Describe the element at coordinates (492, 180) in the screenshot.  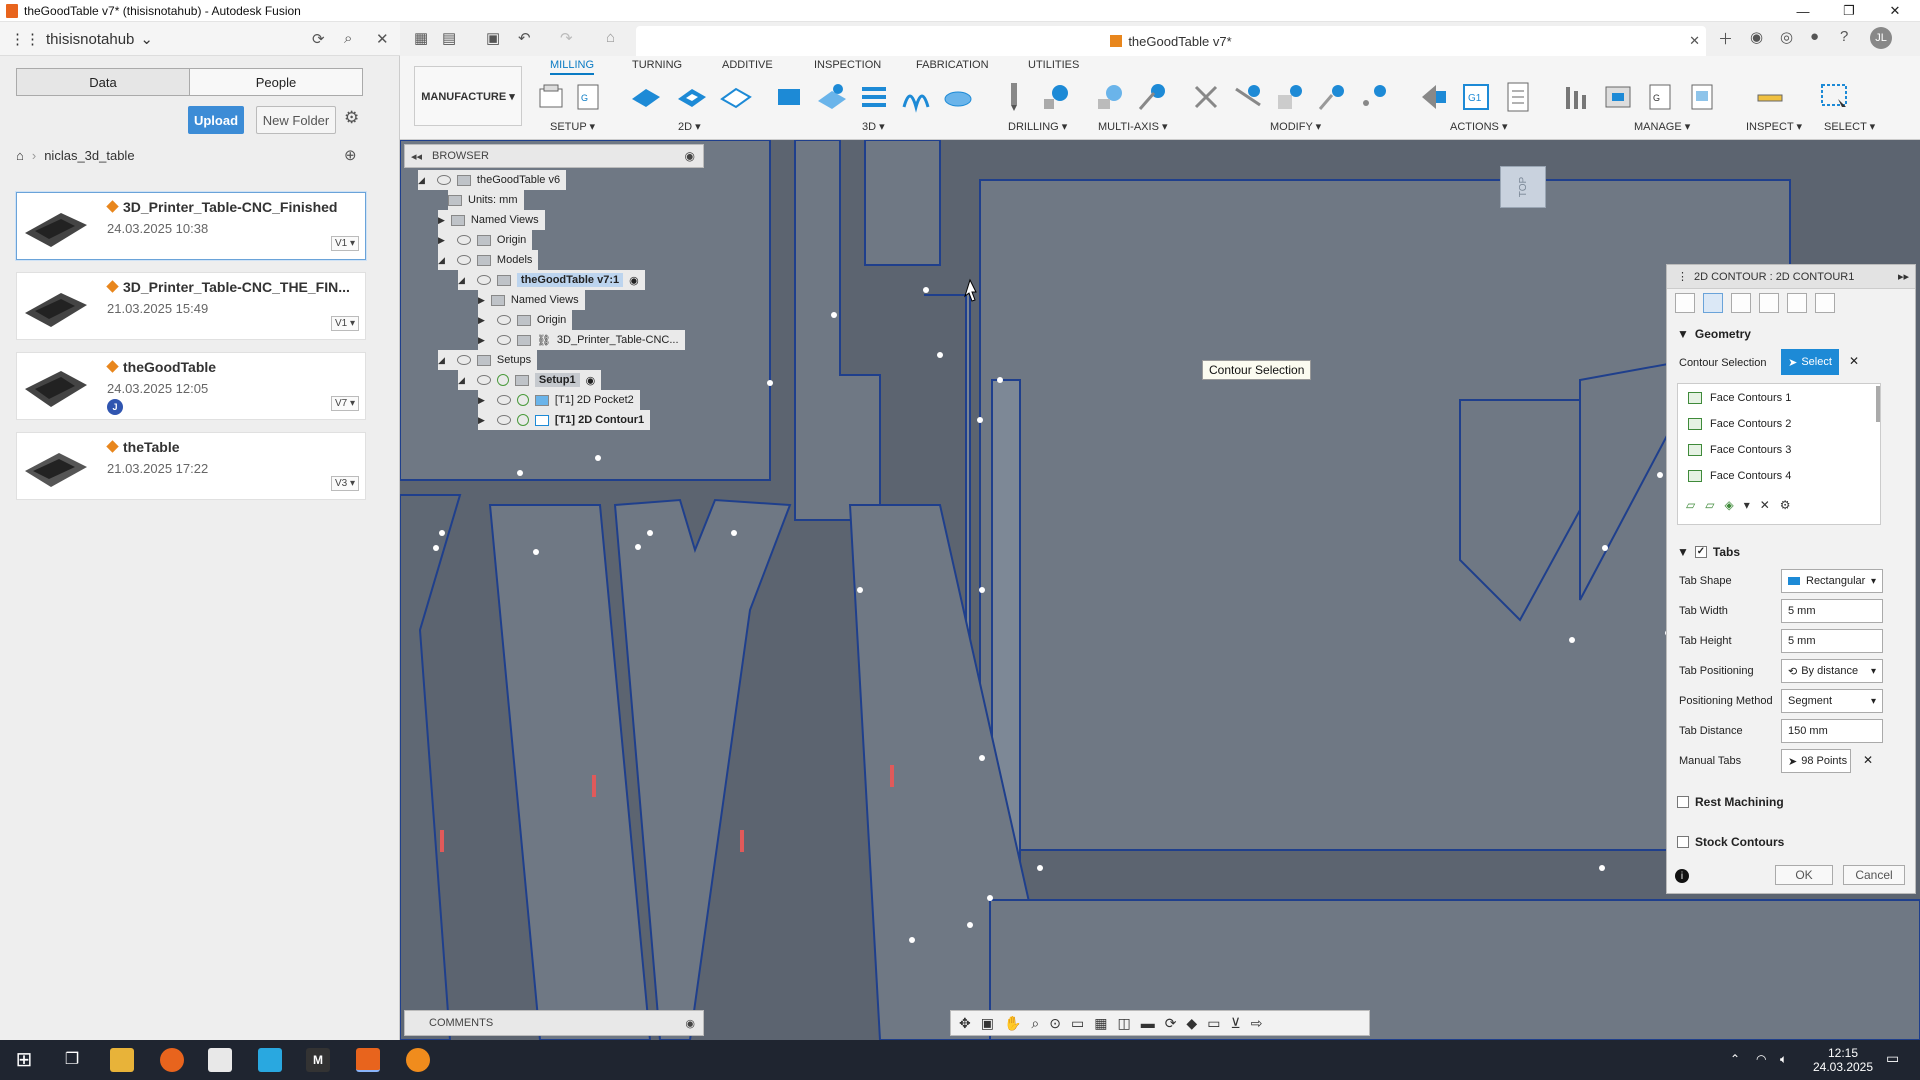
I see `tree-item-document: ◢ theGoodTable v6` at that location.